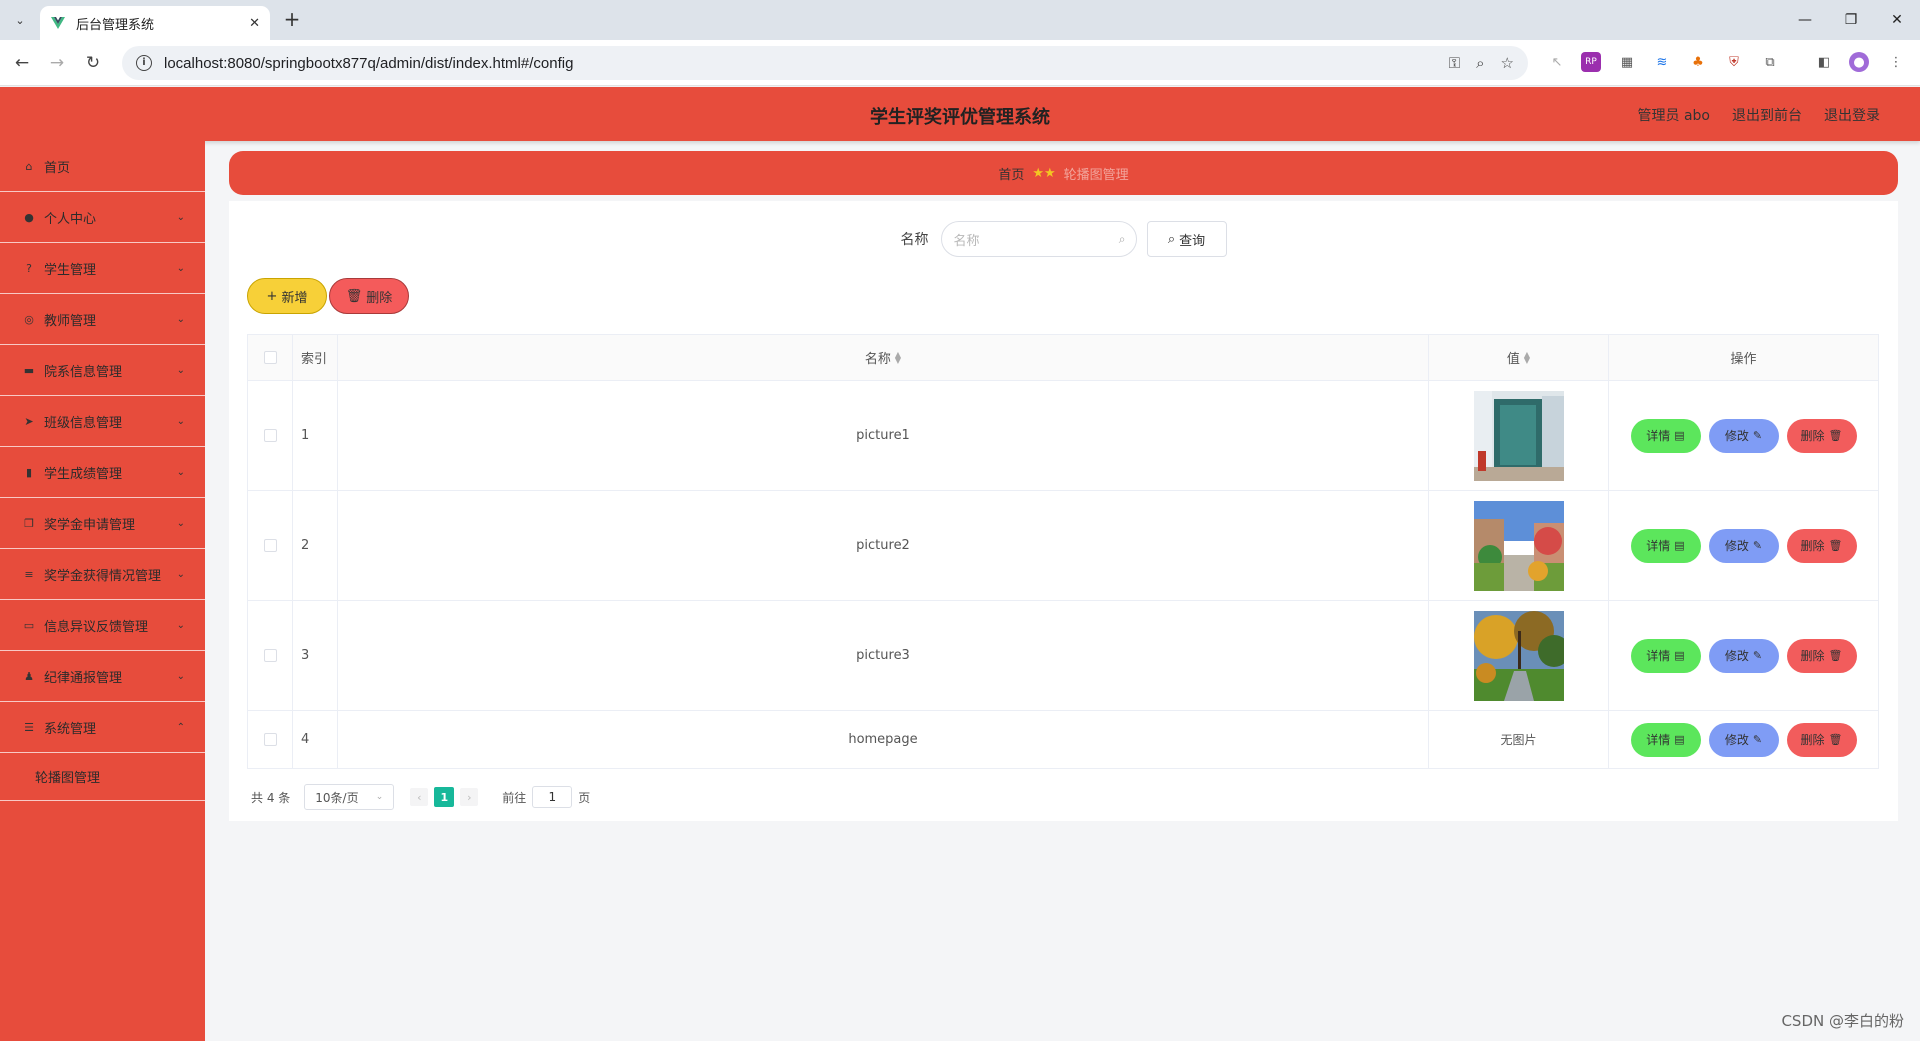 This screenshot has height=1041, width=1920. Describe the element at coordinates (1805, 20) in the screenshot. I see `minimize-icon: —` at that location.